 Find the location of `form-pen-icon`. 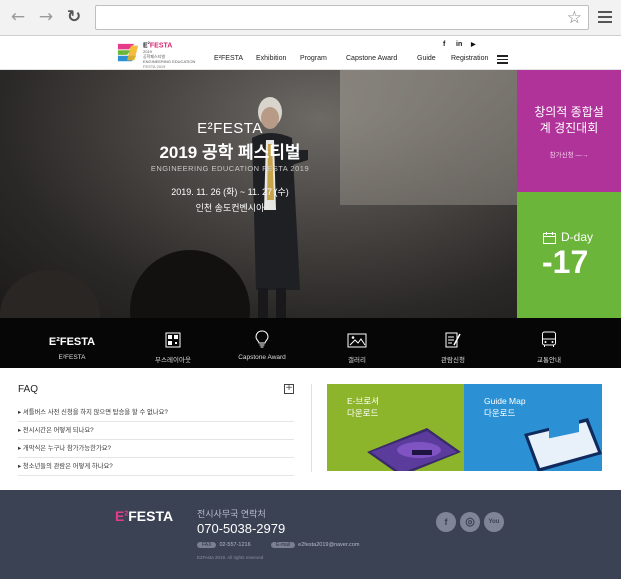

form-pen-icon is located at coordinates (453, 340).